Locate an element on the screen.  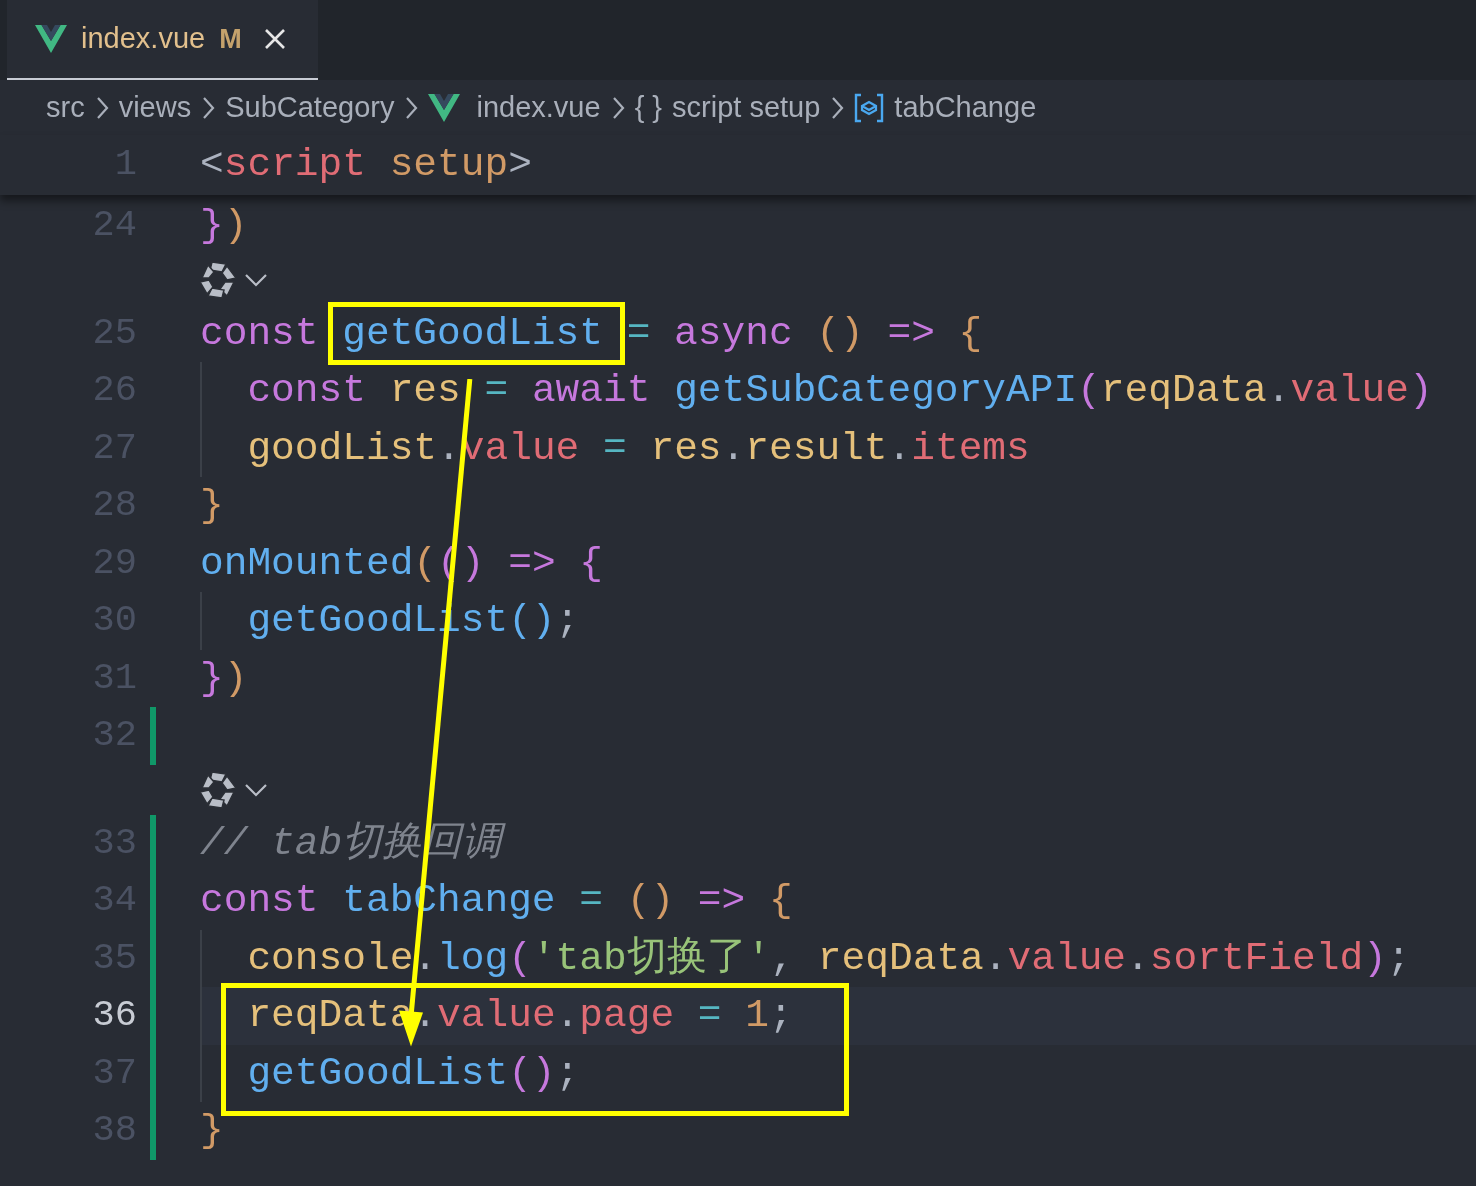
highlighted-code: getGoodList is located at coordinates (476, 333).